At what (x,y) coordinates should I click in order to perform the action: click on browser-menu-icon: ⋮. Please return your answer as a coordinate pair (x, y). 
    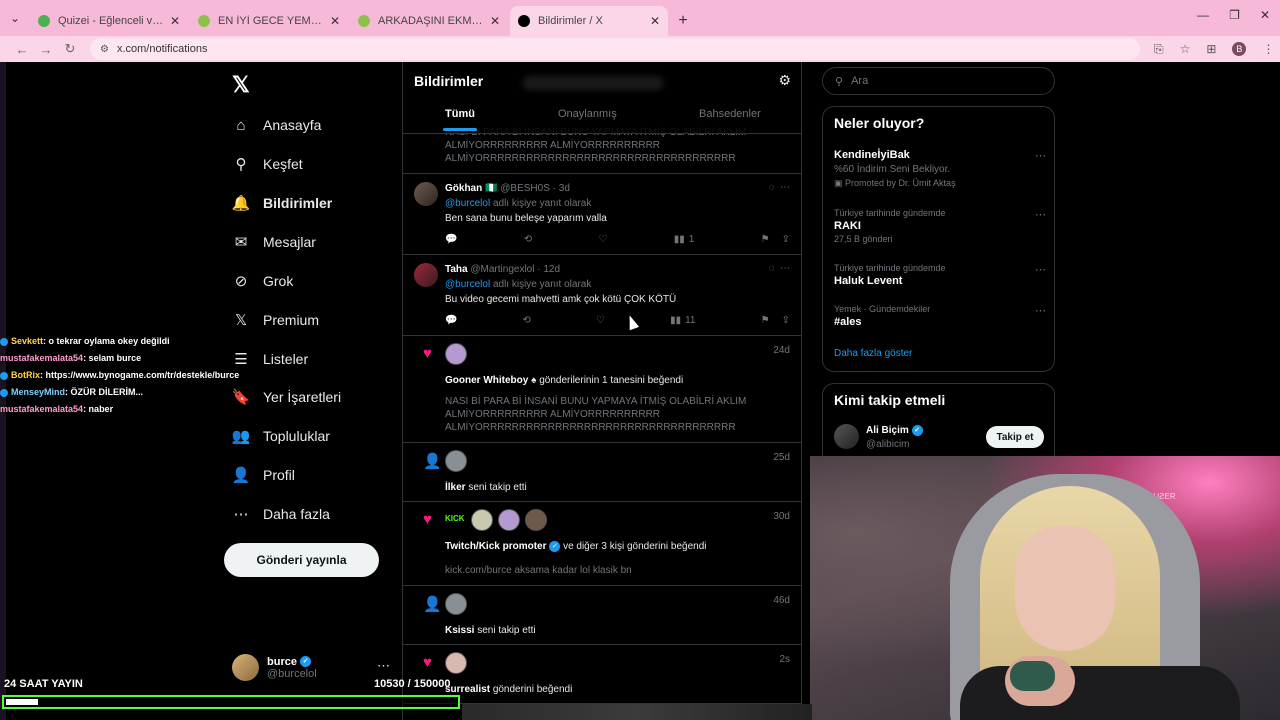
    Looking at the image, I should click on (1268, 49).